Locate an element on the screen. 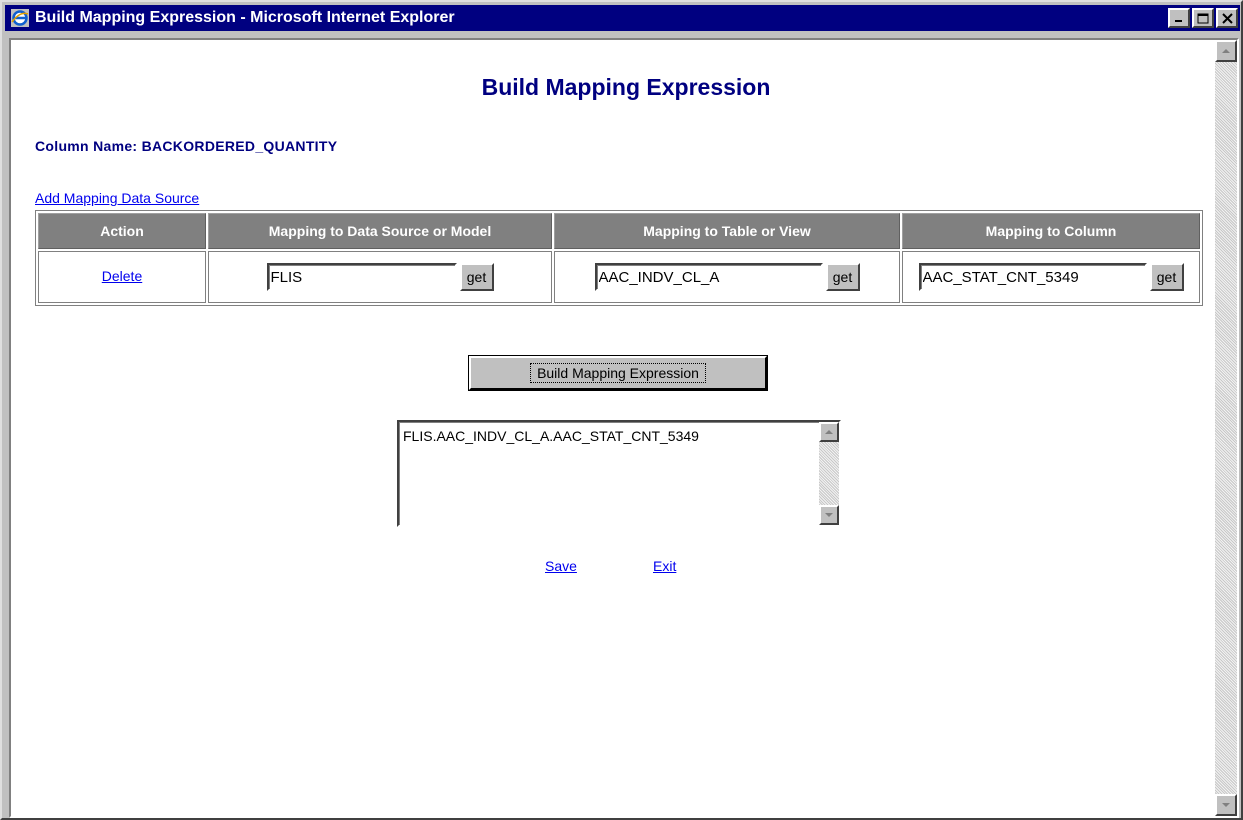 The width and height of the screenshot is (1243, 820). build-mapping-expression-button: Build Mapping Expression is located at coordinates (618, 373).